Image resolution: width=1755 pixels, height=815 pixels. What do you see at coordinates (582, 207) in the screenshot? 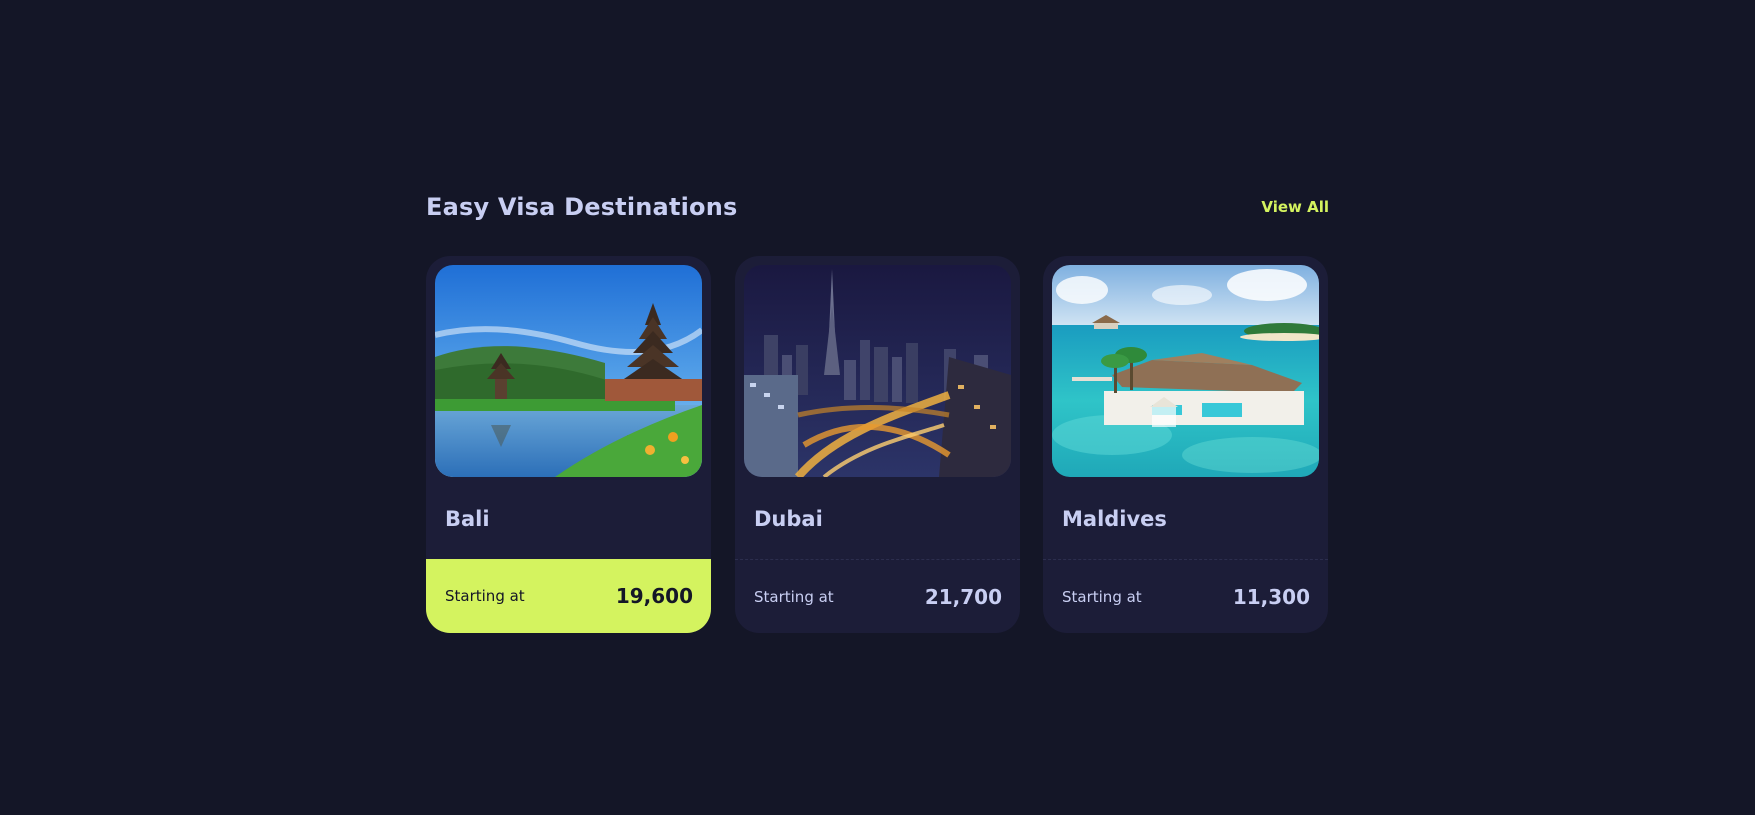
I see `section-title: Easy Visa Destinations` at bounding box center [582, 207].